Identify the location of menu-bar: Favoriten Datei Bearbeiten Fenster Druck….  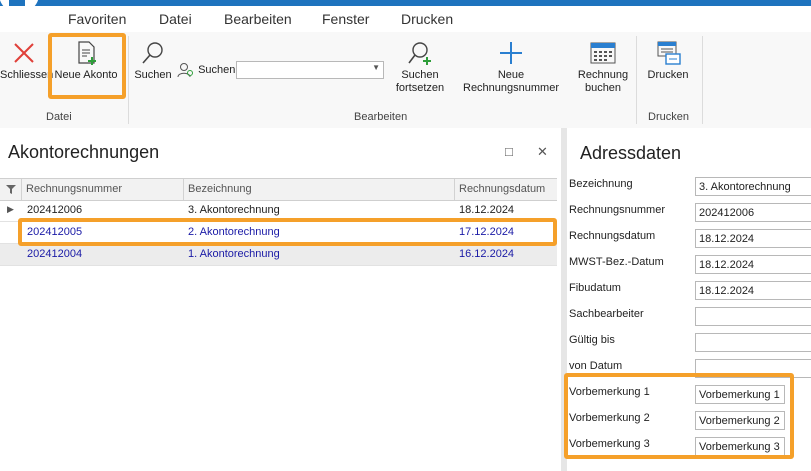
(405, 19).